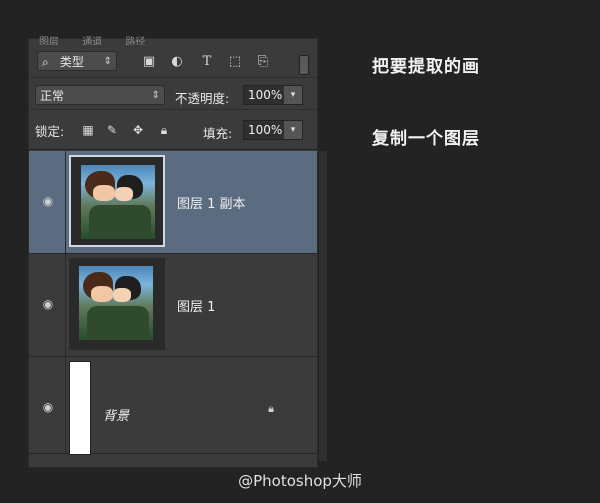  I want to click on lock-transparent-icon: ▦, so click(88, 130).